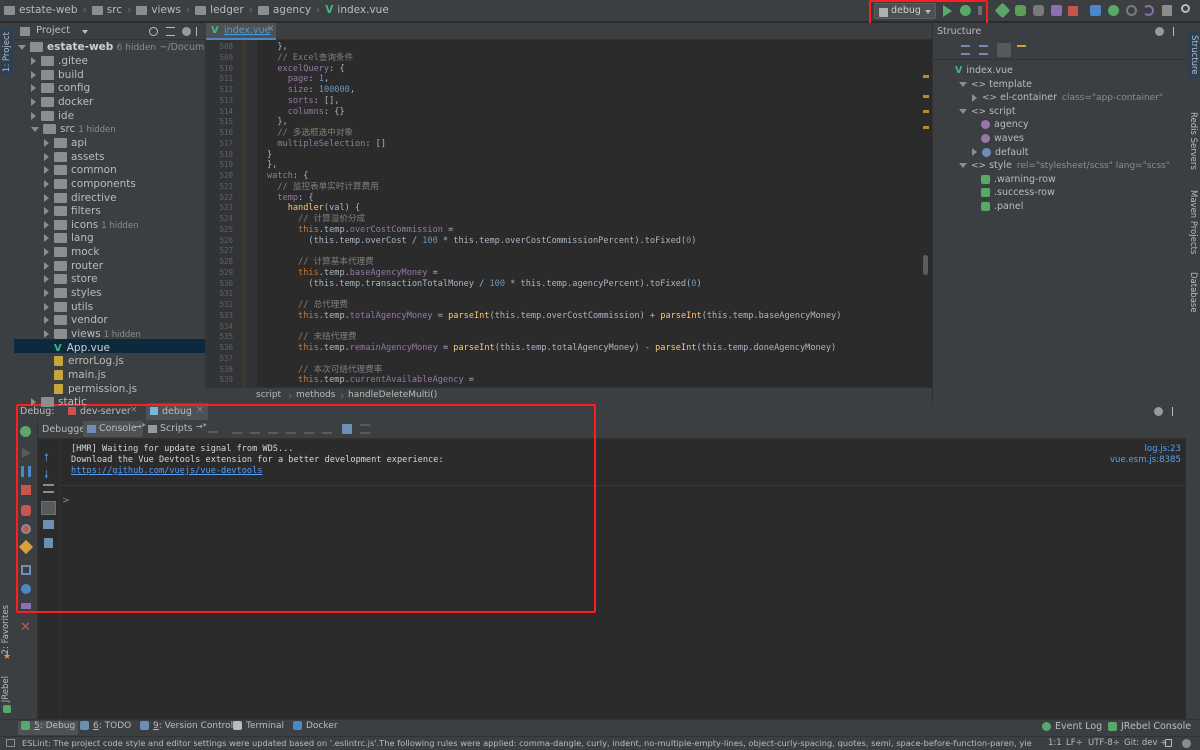  Describe the element at coordinates (1072, 728) in the screenshot. I see `event-log-tab: Event Log` at that location.